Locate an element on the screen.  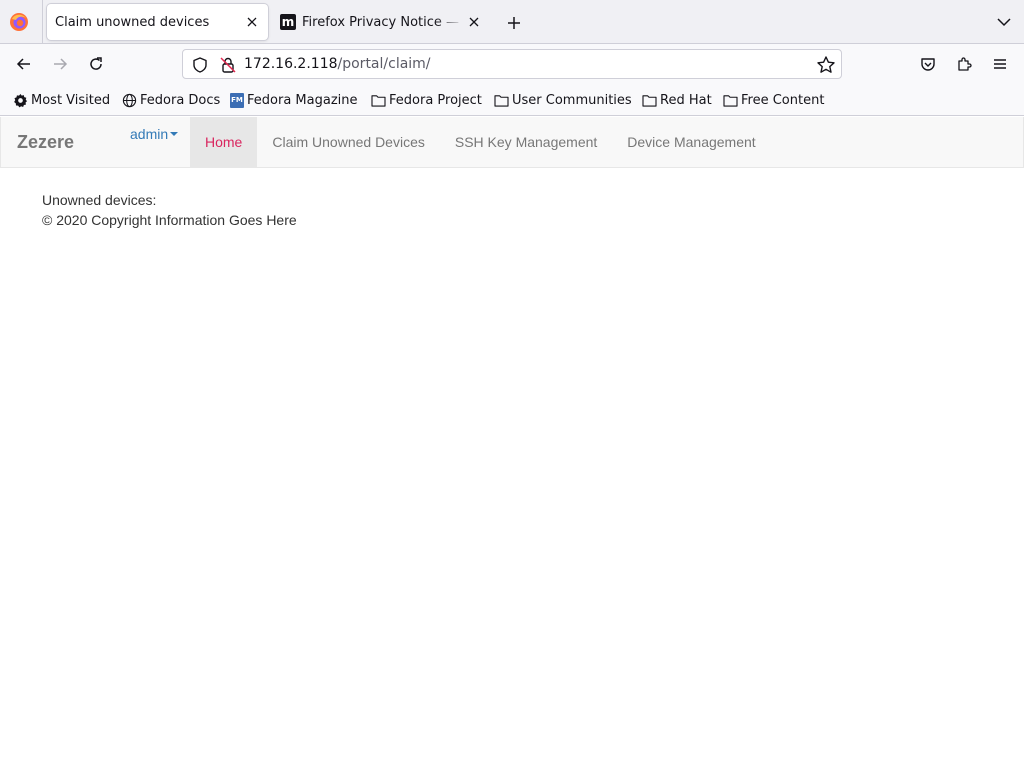
chevron-down-icon is located at coordinates (1004, 22).